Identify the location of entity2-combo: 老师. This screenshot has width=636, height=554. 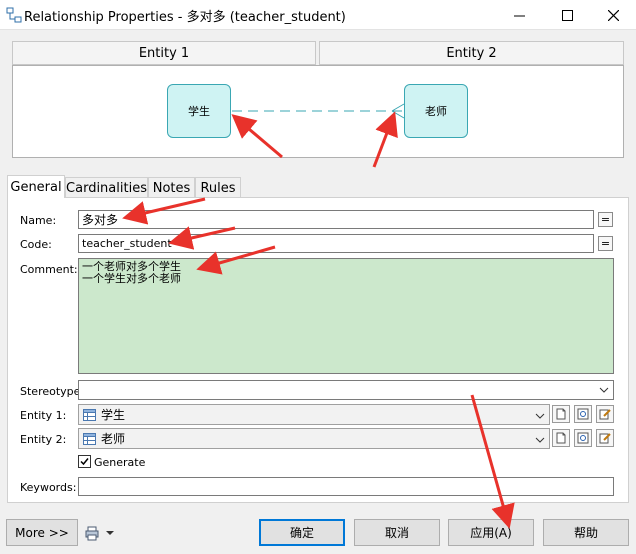
(314, 438).